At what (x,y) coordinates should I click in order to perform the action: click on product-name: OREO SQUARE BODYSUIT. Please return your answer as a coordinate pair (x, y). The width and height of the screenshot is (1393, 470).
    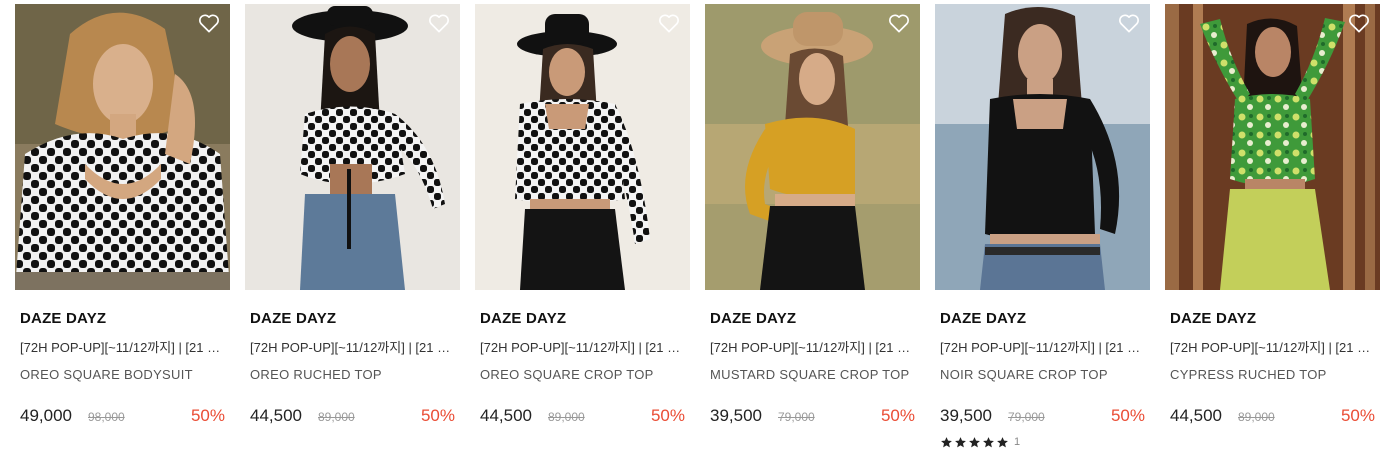
    Looking at the image, I should click on (122, 375).